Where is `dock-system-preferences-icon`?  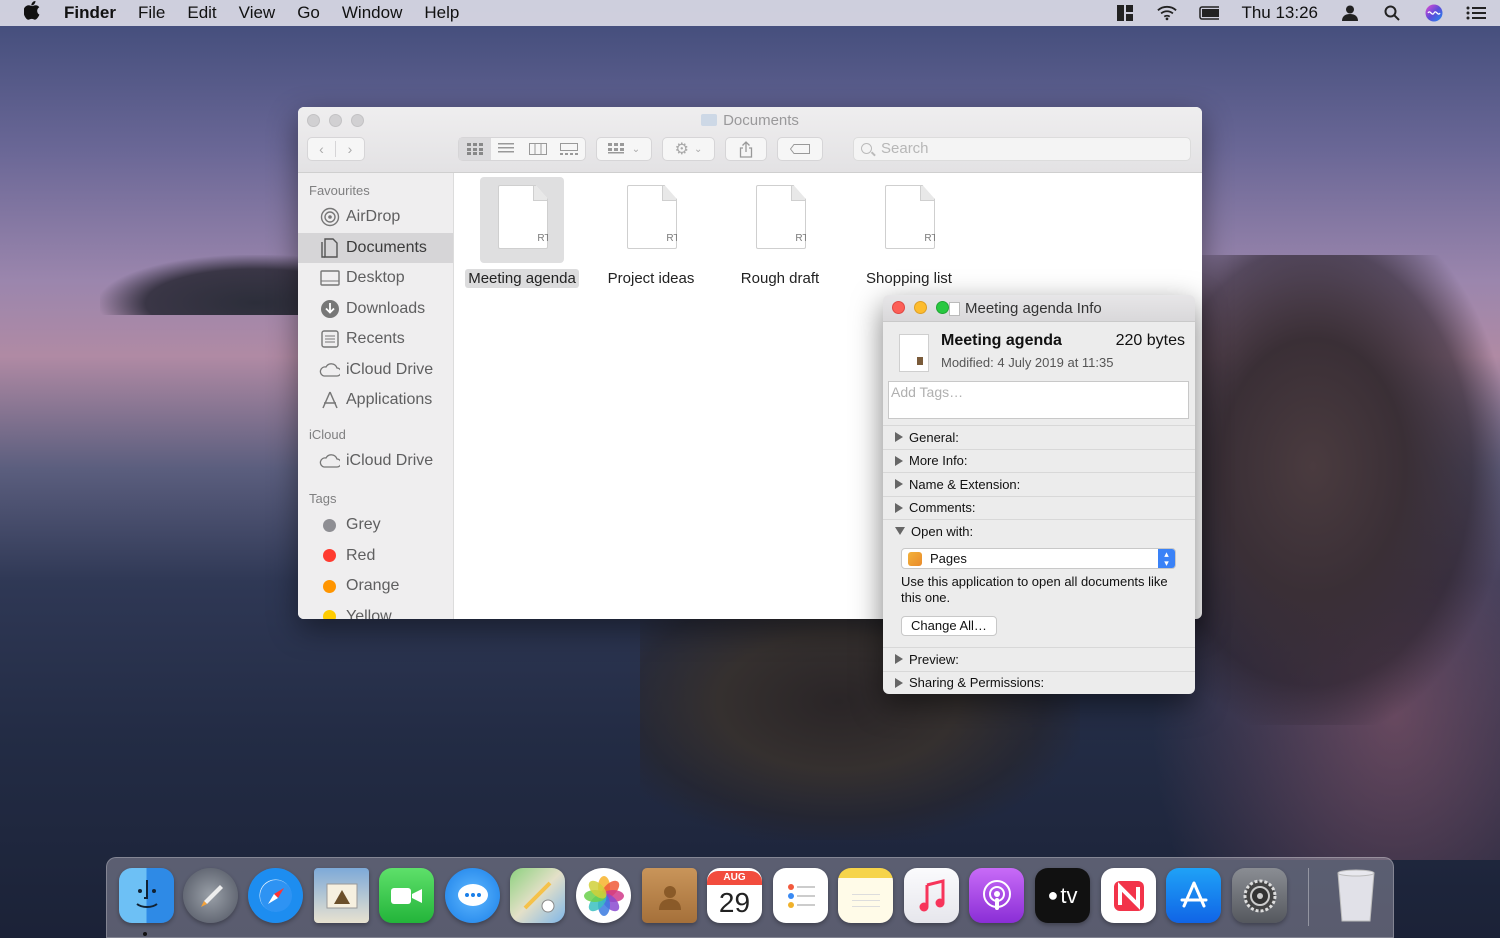
dock-system-preferences-icon is located at coordinates (1259, 895).